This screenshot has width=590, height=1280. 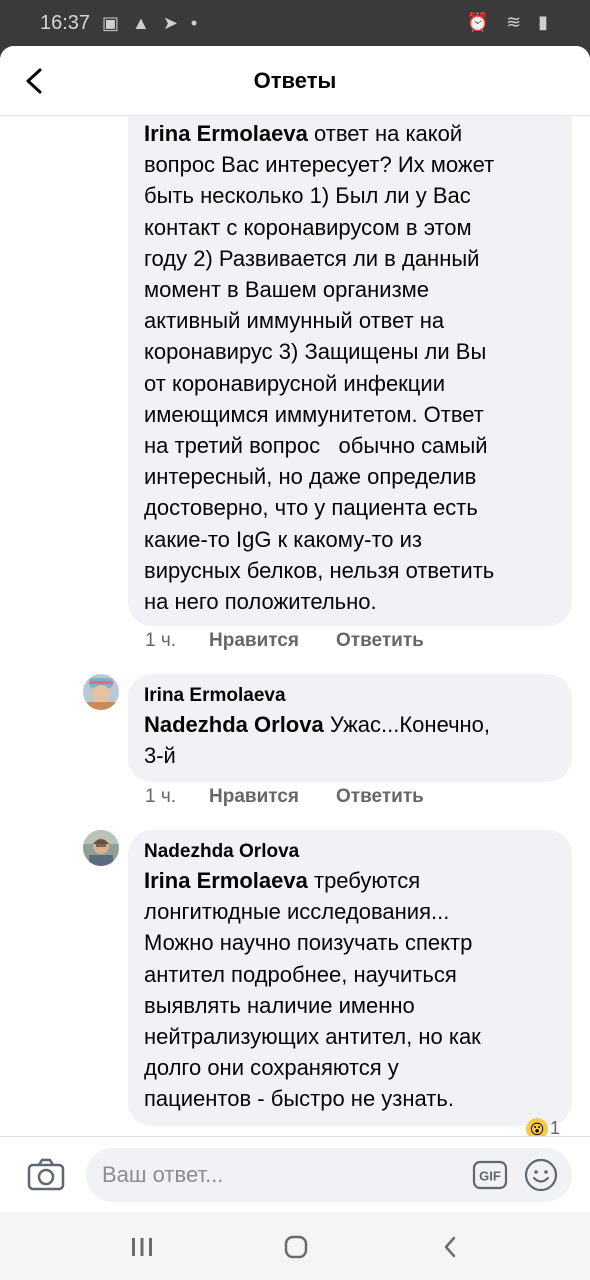 What do you see at coordinates (555, 1128) in the screenshot?
I see `reaction-count: 1` at bounding box center [555, 1128].